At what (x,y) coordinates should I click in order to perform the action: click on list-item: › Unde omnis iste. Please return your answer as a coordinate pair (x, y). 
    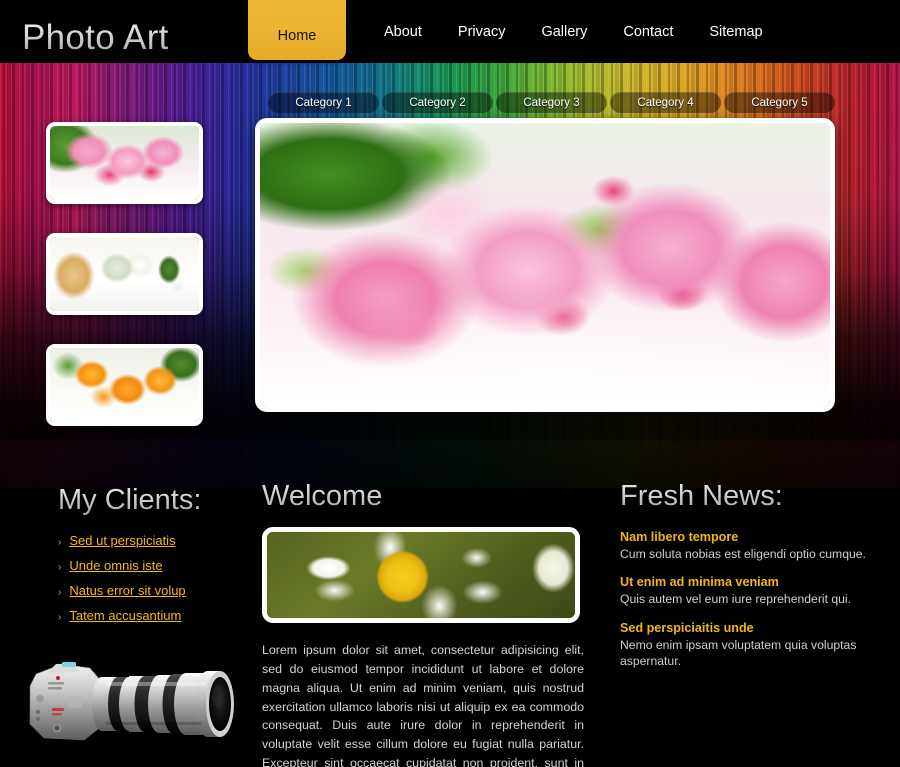
    Looking at the image, I should click on (158, 565).